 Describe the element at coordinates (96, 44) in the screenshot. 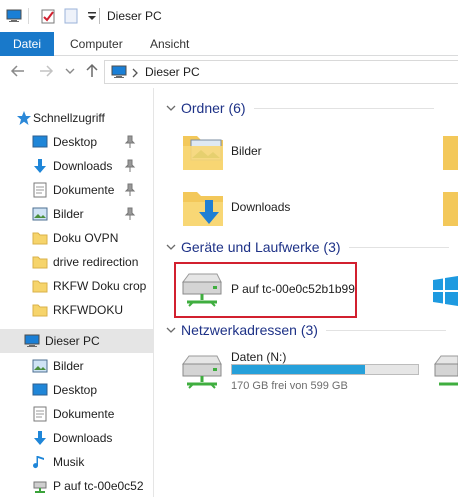

I see `tab-computer: Computer` at that location.